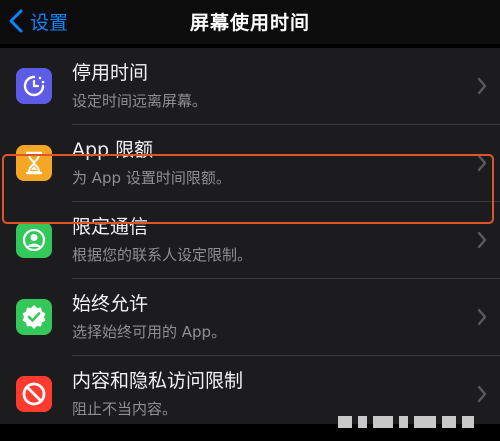 This screenshot has height=441, width=500. I want to click on item-title: 停用时间, so click(110, 73).